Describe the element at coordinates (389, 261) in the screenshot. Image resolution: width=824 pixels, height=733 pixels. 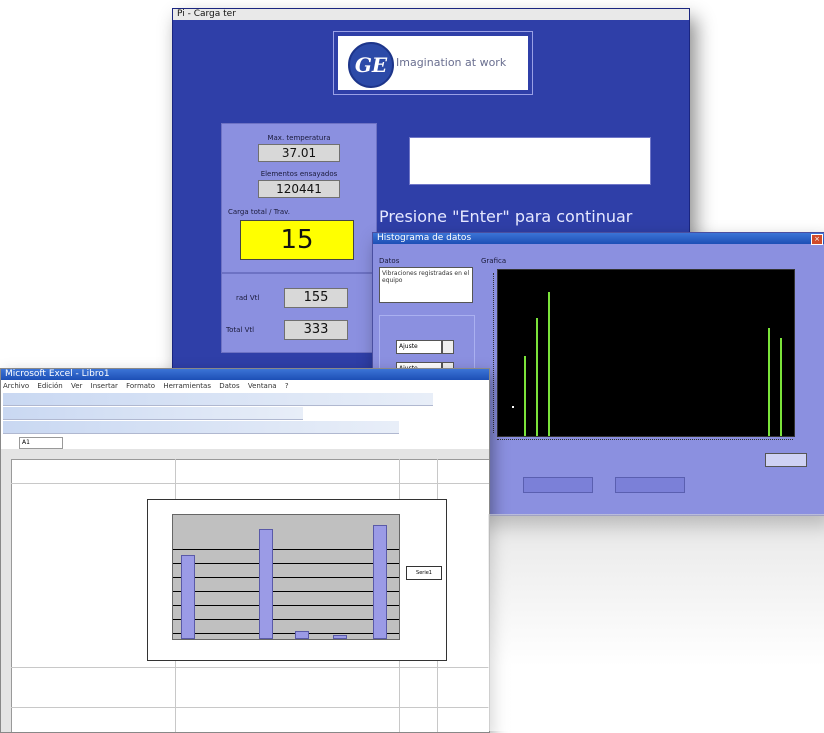
I see `graph-left-label: Datos` at that location.